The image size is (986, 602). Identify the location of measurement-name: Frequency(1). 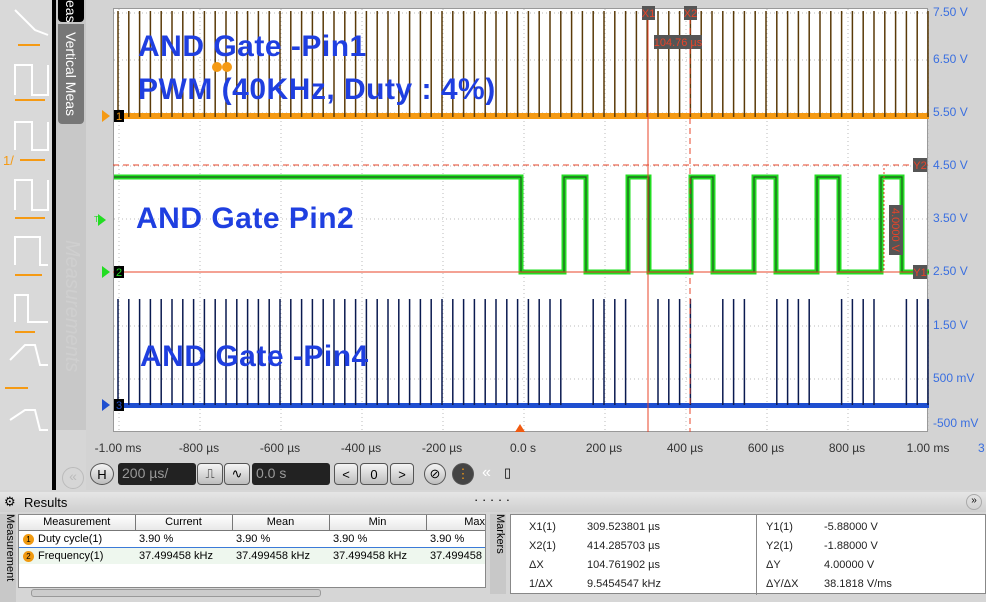
(71, 555).